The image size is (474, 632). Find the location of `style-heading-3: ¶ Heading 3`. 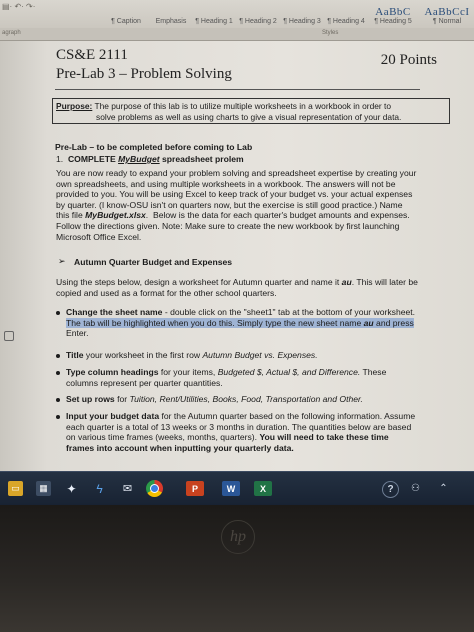

style-heading-3: ¶ Heading 3 is located at coordinates (302, 14).